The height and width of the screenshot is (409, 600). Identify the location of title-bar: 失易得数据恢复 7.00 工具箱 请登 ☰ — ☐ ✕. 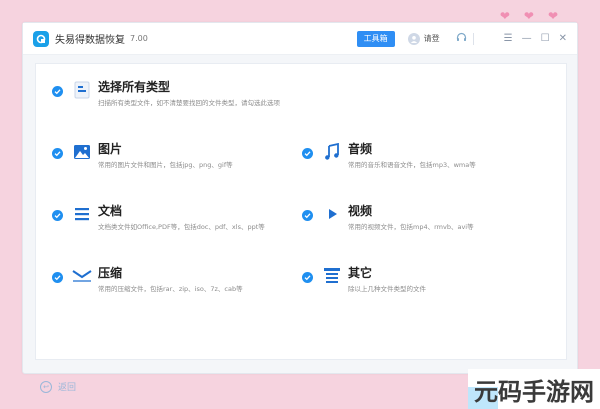
(300, 39).